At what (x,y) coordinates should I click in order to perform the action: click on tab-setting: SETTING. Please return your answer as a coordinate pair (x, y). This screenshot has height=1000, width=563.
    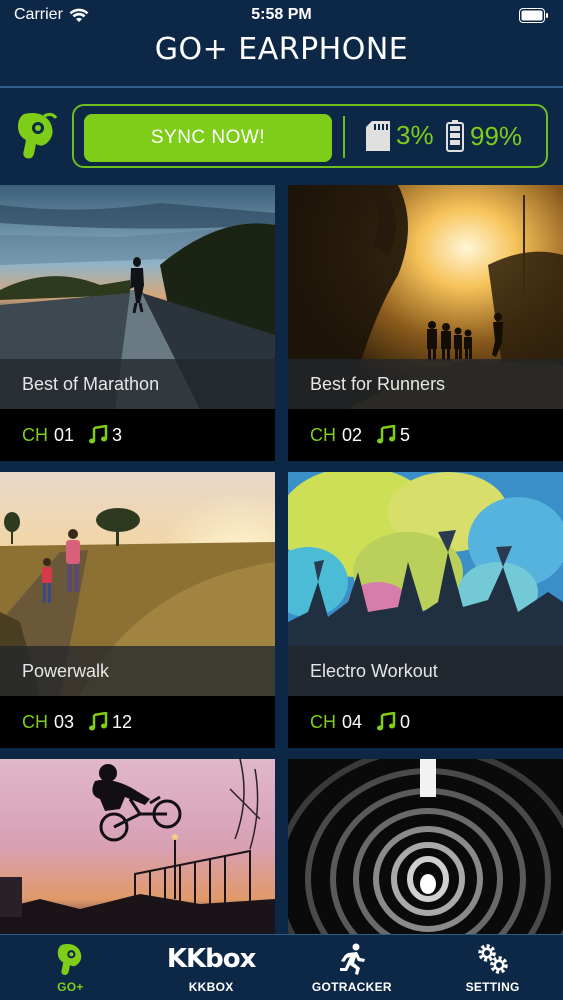
    Looking at the image, I should click on (492, 967).